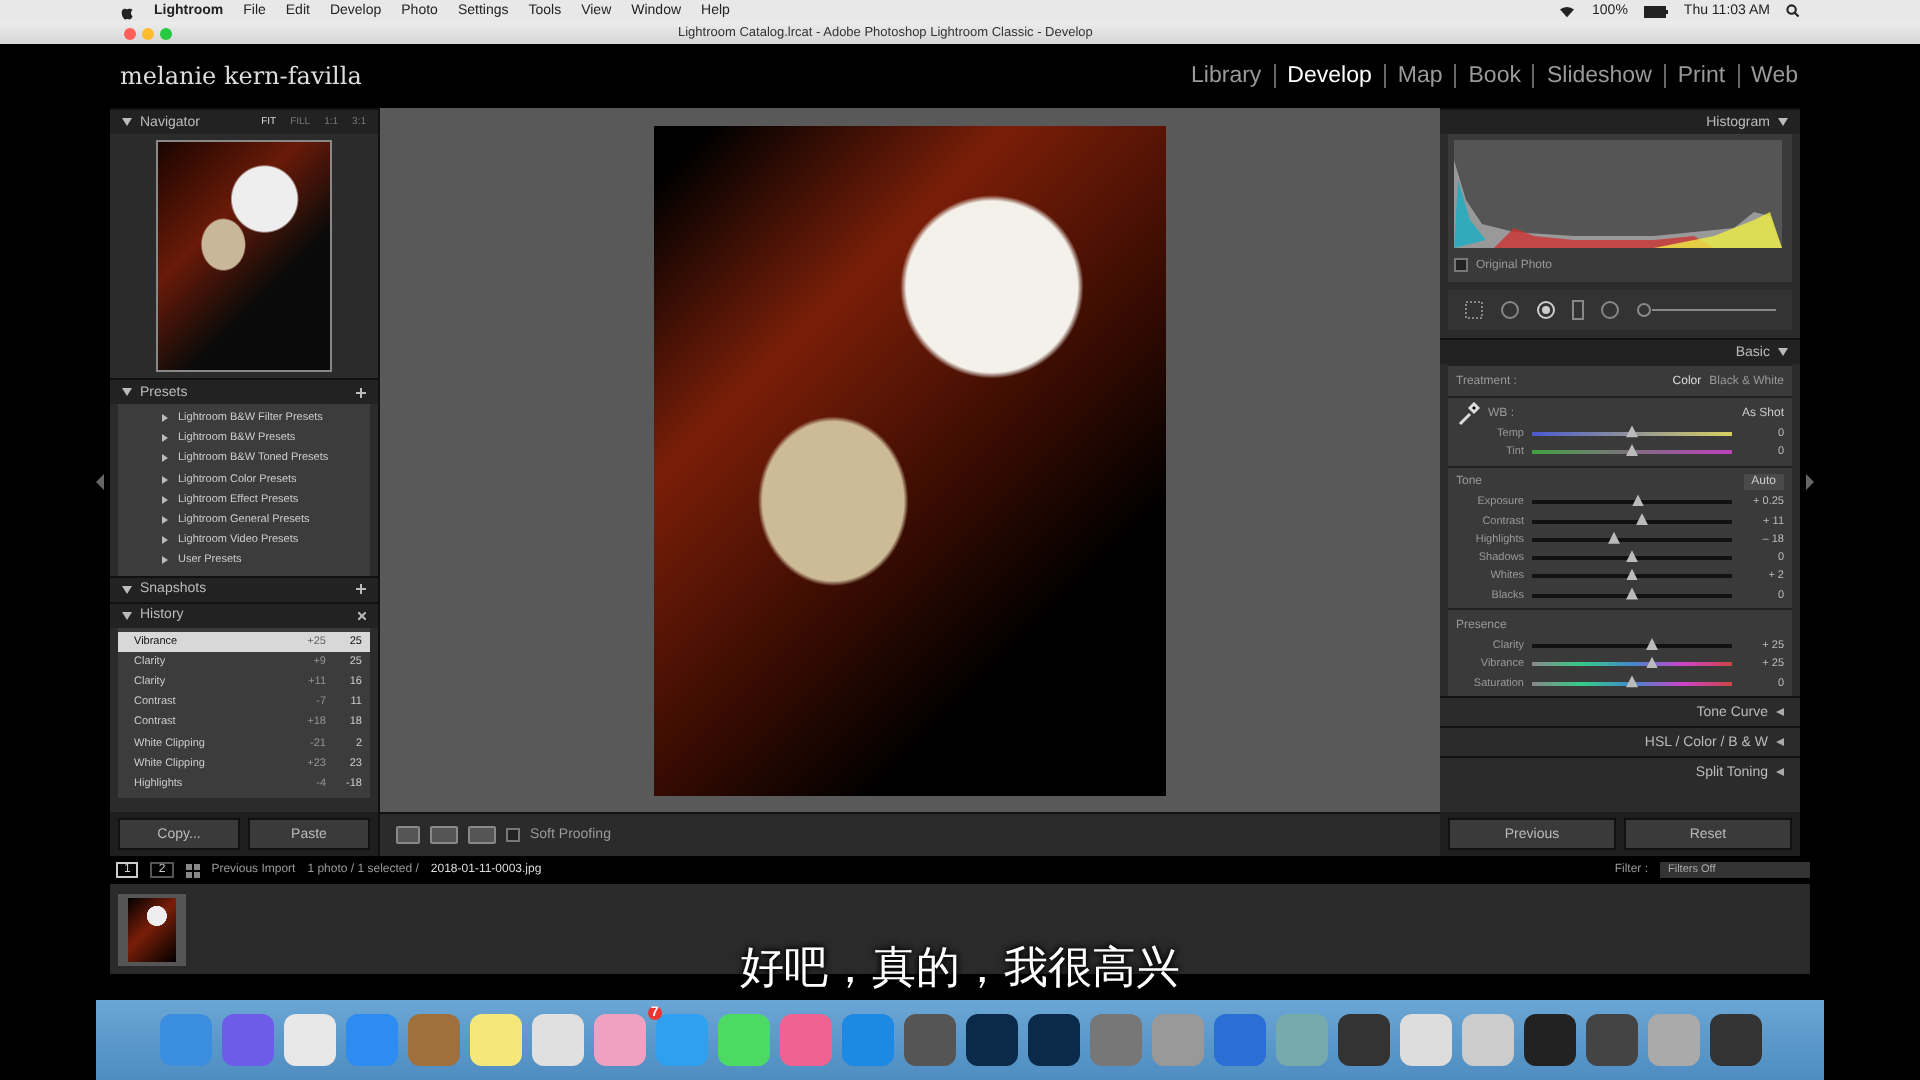  What do you see at coordinates (1706, 310) in the screenshot?
I see `brush-slider-icon` at bounding box center [1706, 310].